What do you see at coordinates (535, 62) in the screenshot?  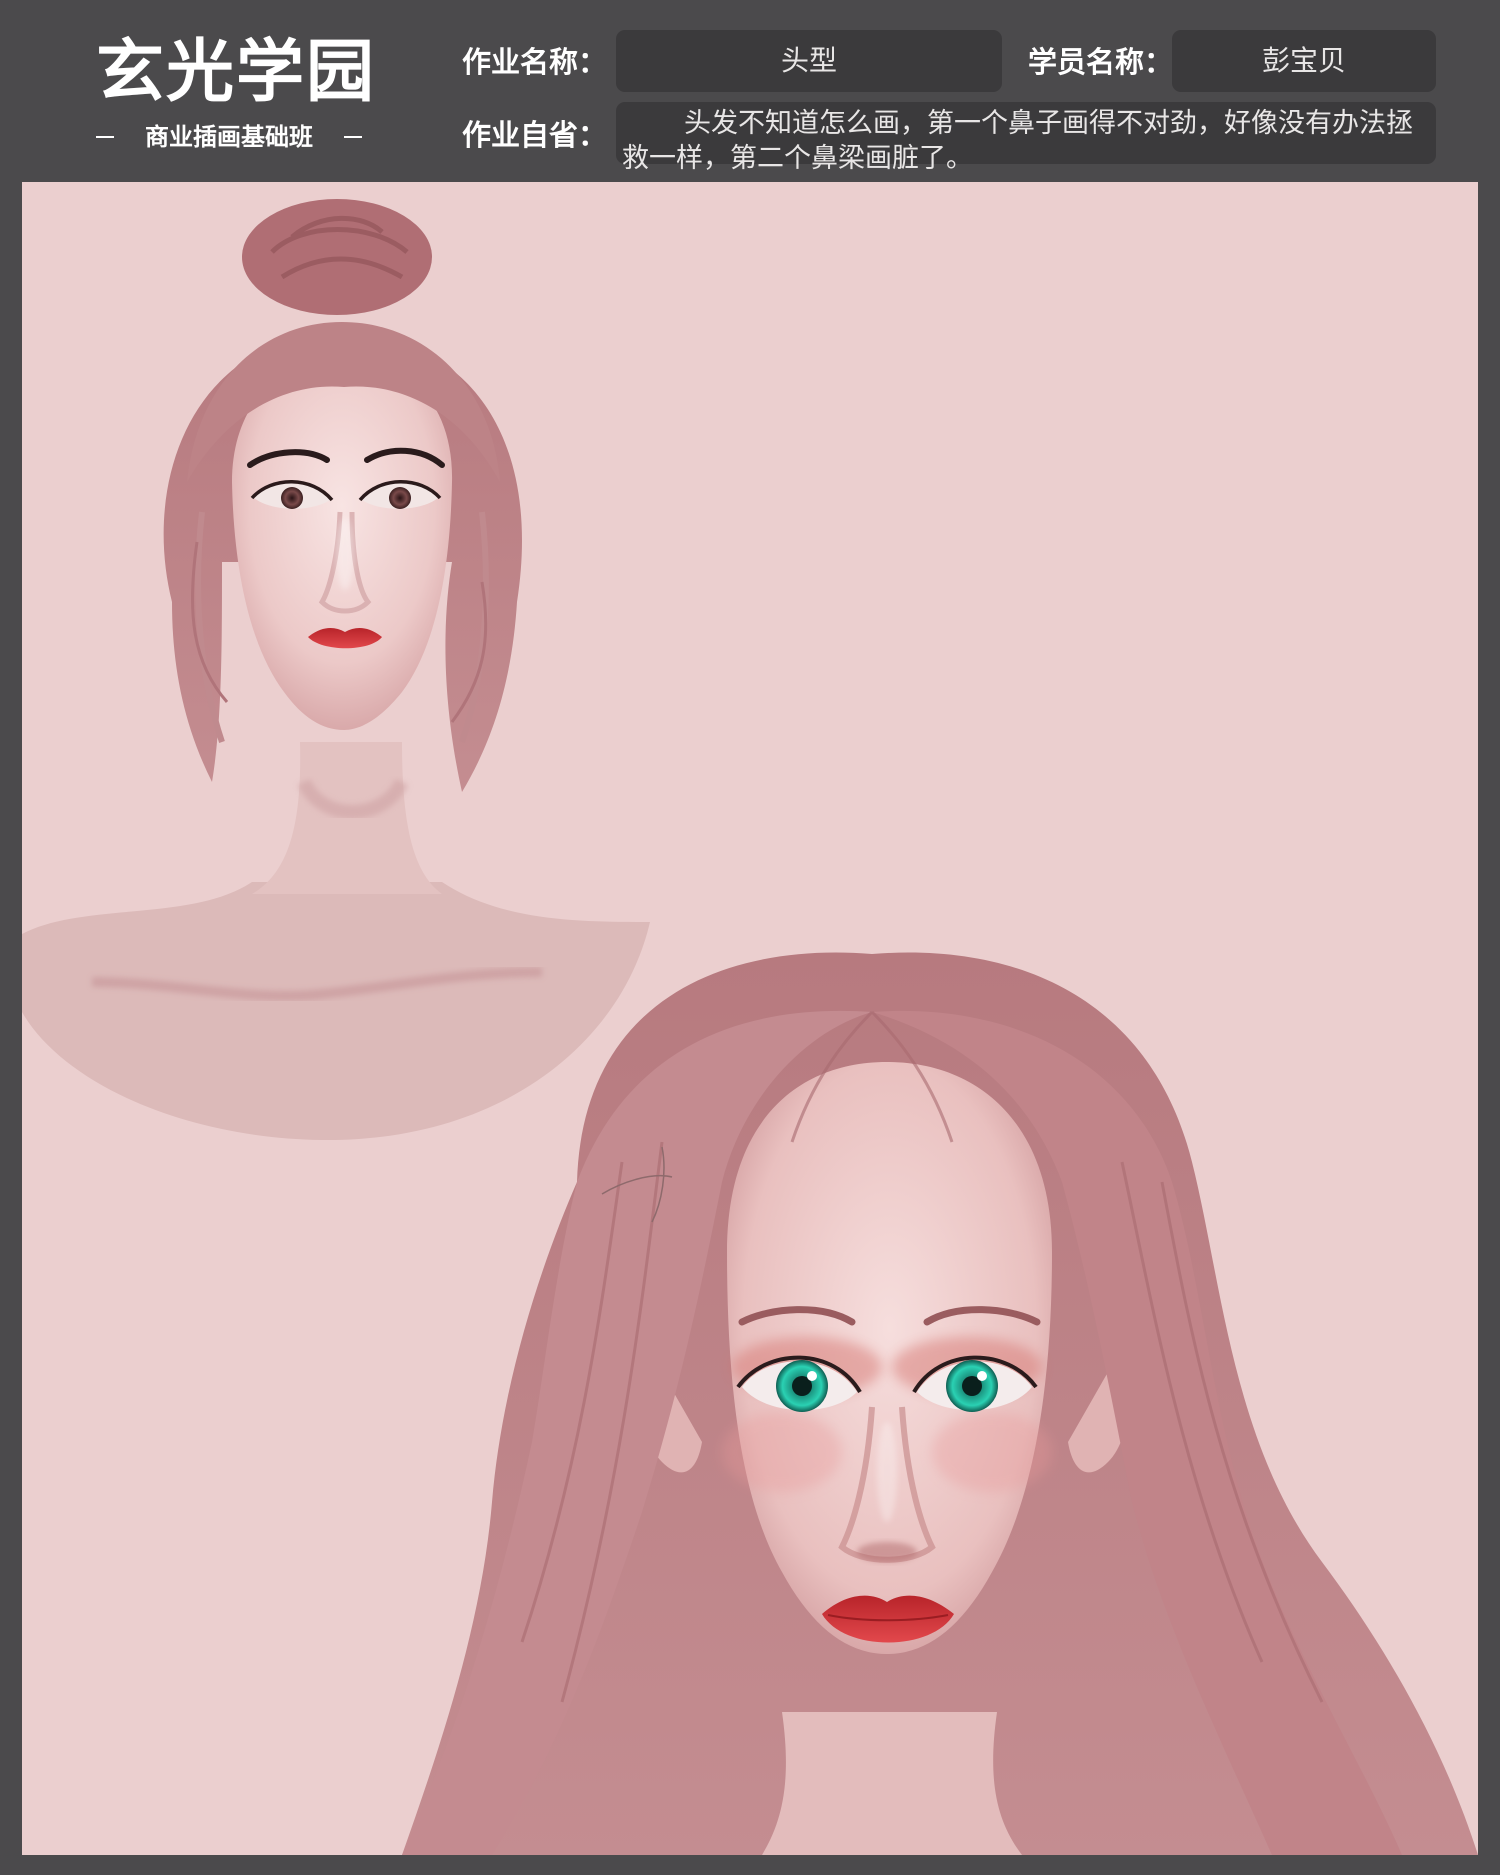 I see `assignment-label: 作业名称：` at bounding box center [535, 62].